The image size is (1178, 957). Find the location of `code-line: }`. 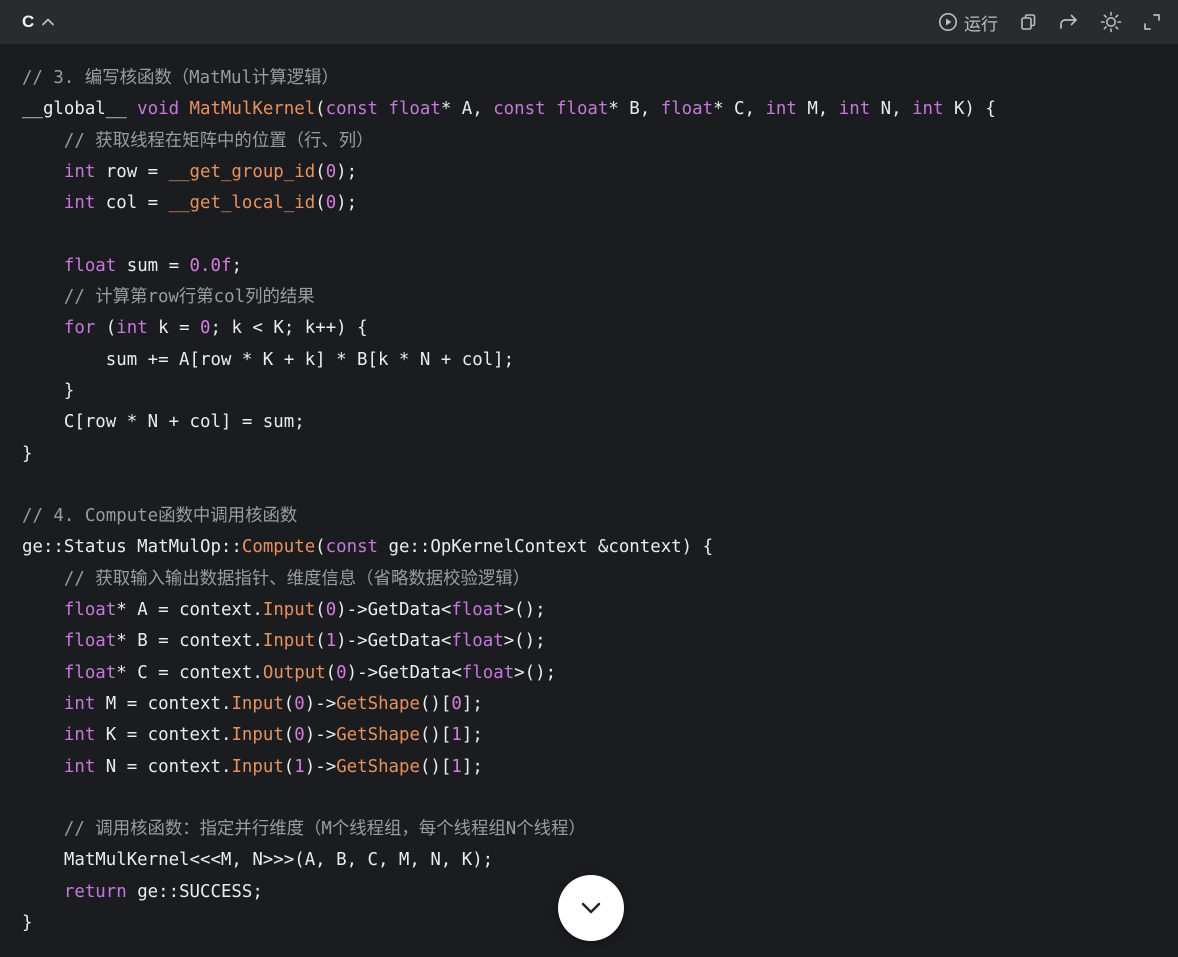

code-line: } is located at coordinates (509, 391).